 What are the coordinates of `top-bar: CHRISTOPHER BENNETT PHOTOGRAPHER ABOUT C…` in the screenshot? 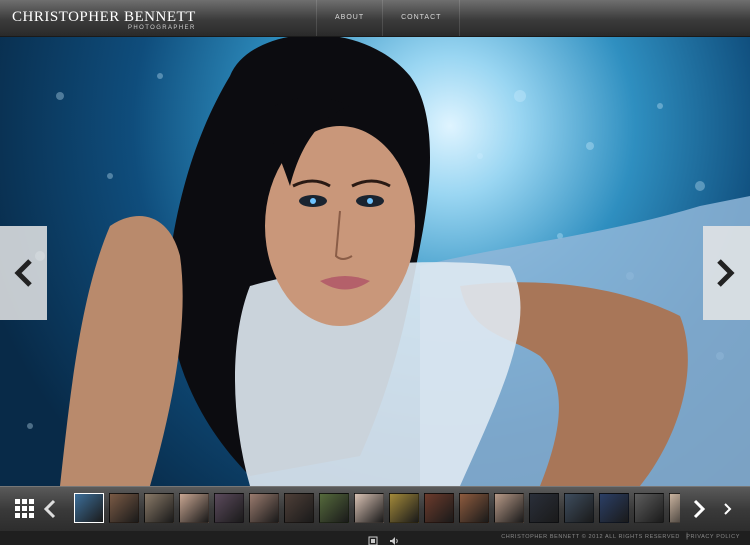 It's located at (375, 18).